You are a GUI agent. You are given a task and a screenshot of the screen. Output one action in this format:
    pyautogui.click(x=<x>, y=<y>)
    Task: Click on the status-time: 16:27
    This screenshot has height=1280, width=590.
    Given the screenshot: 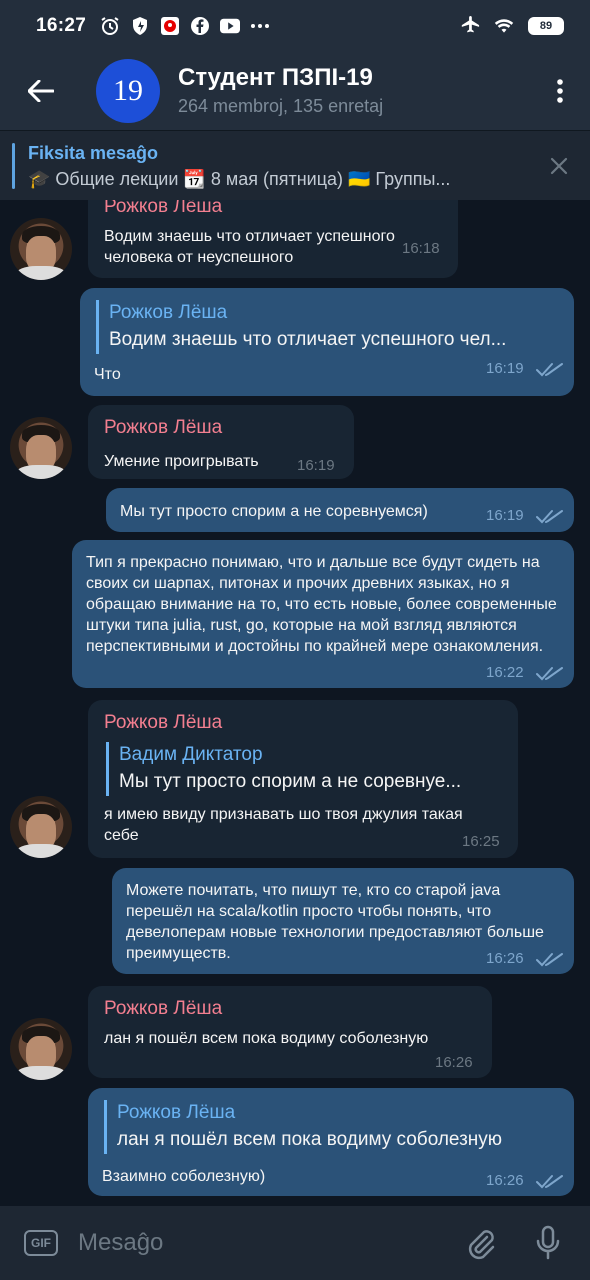 What is the action you would take?
    pyautogui.click(x=61, y=25)
    